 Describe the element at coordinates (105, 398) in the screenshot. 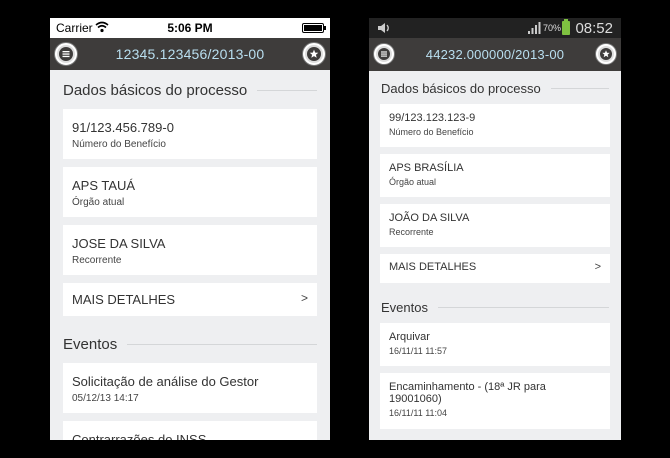

I see `event-date: 05/12/13 14:17` at that location.